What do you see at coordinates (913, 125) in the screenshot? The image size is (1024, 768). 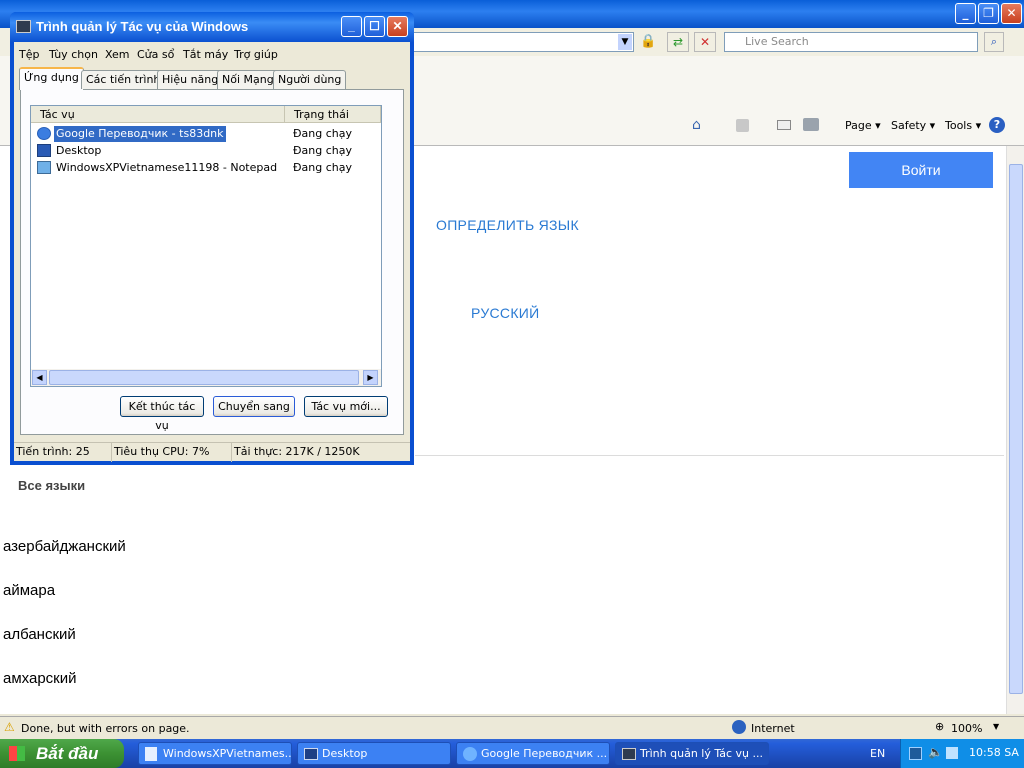 I see `safety-menu: Safety ▾` at bounding box center [913, 125].